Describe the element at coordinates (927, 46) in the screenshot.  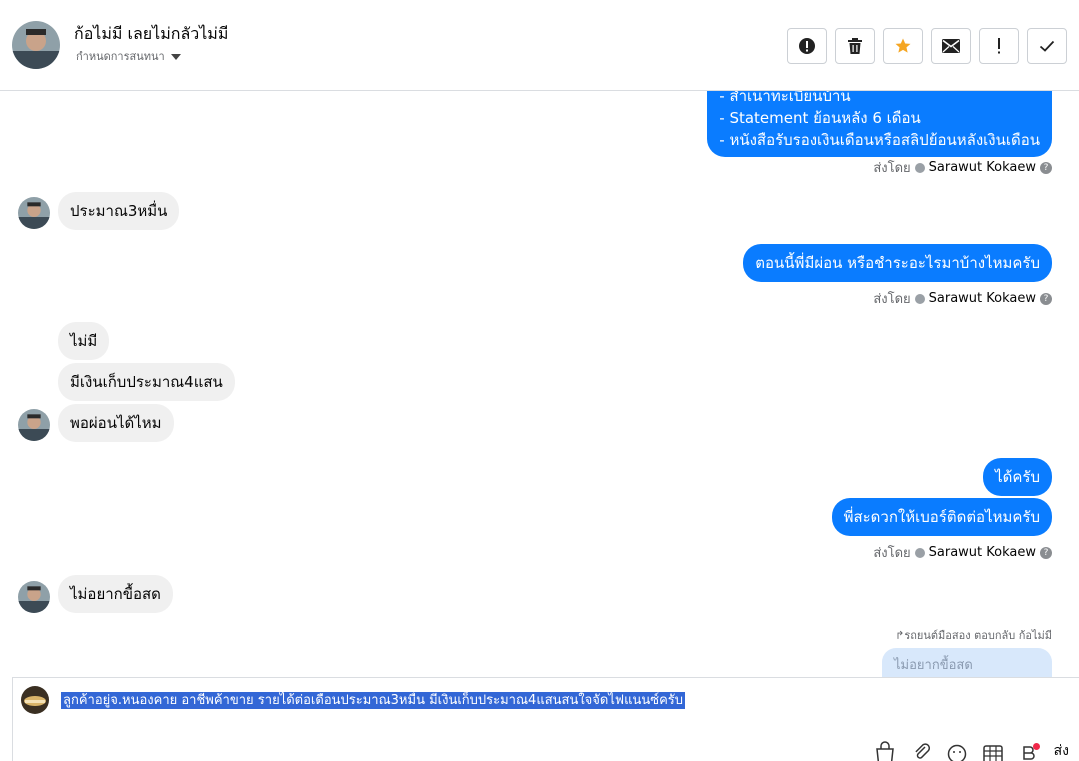
I see `toolbar` at that location.